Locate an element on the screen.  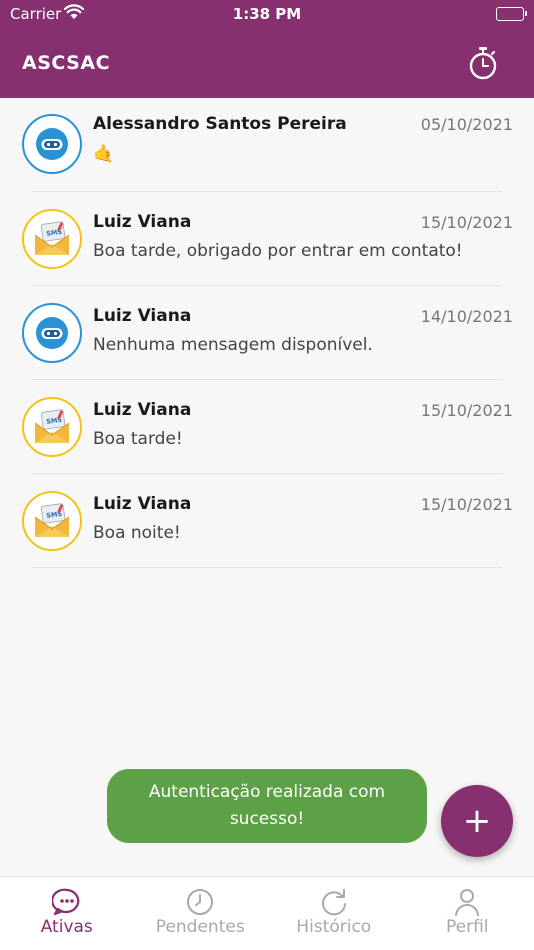
conversation-date: 14/10/2021 is located at coordinates (466, 316).